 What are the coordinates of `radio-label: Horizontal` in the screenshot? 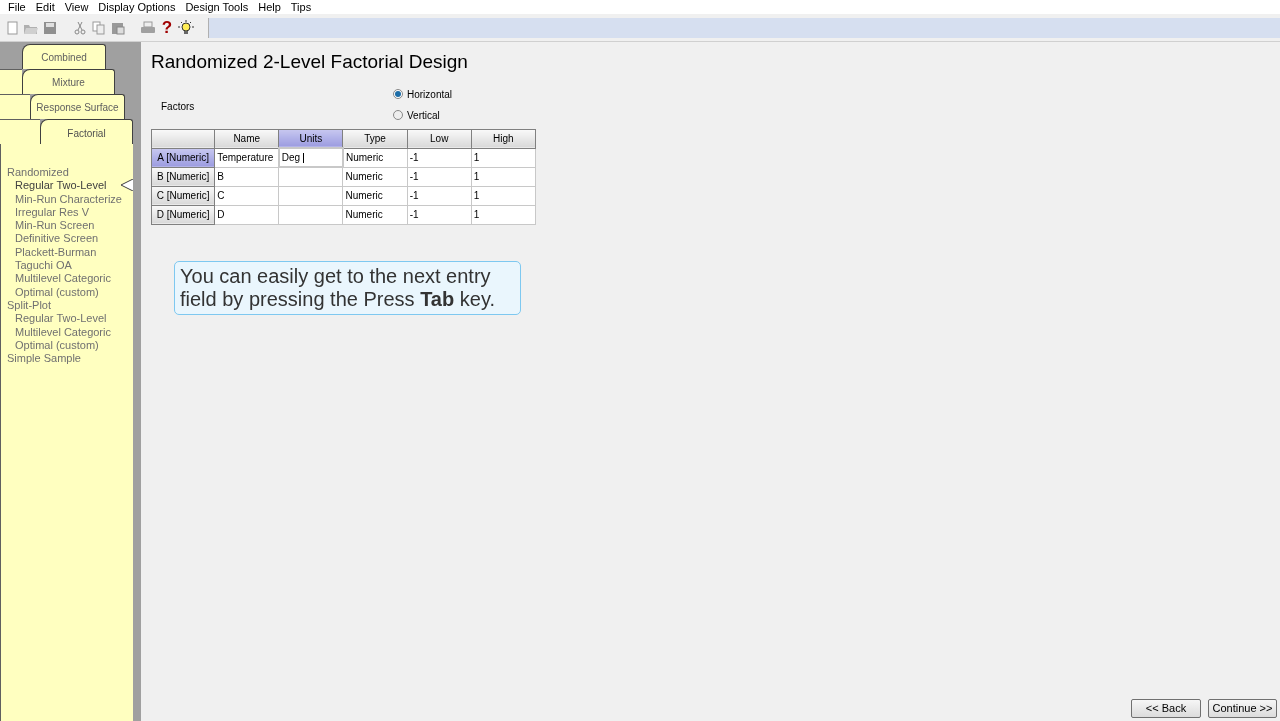 It's located at (430, 94).